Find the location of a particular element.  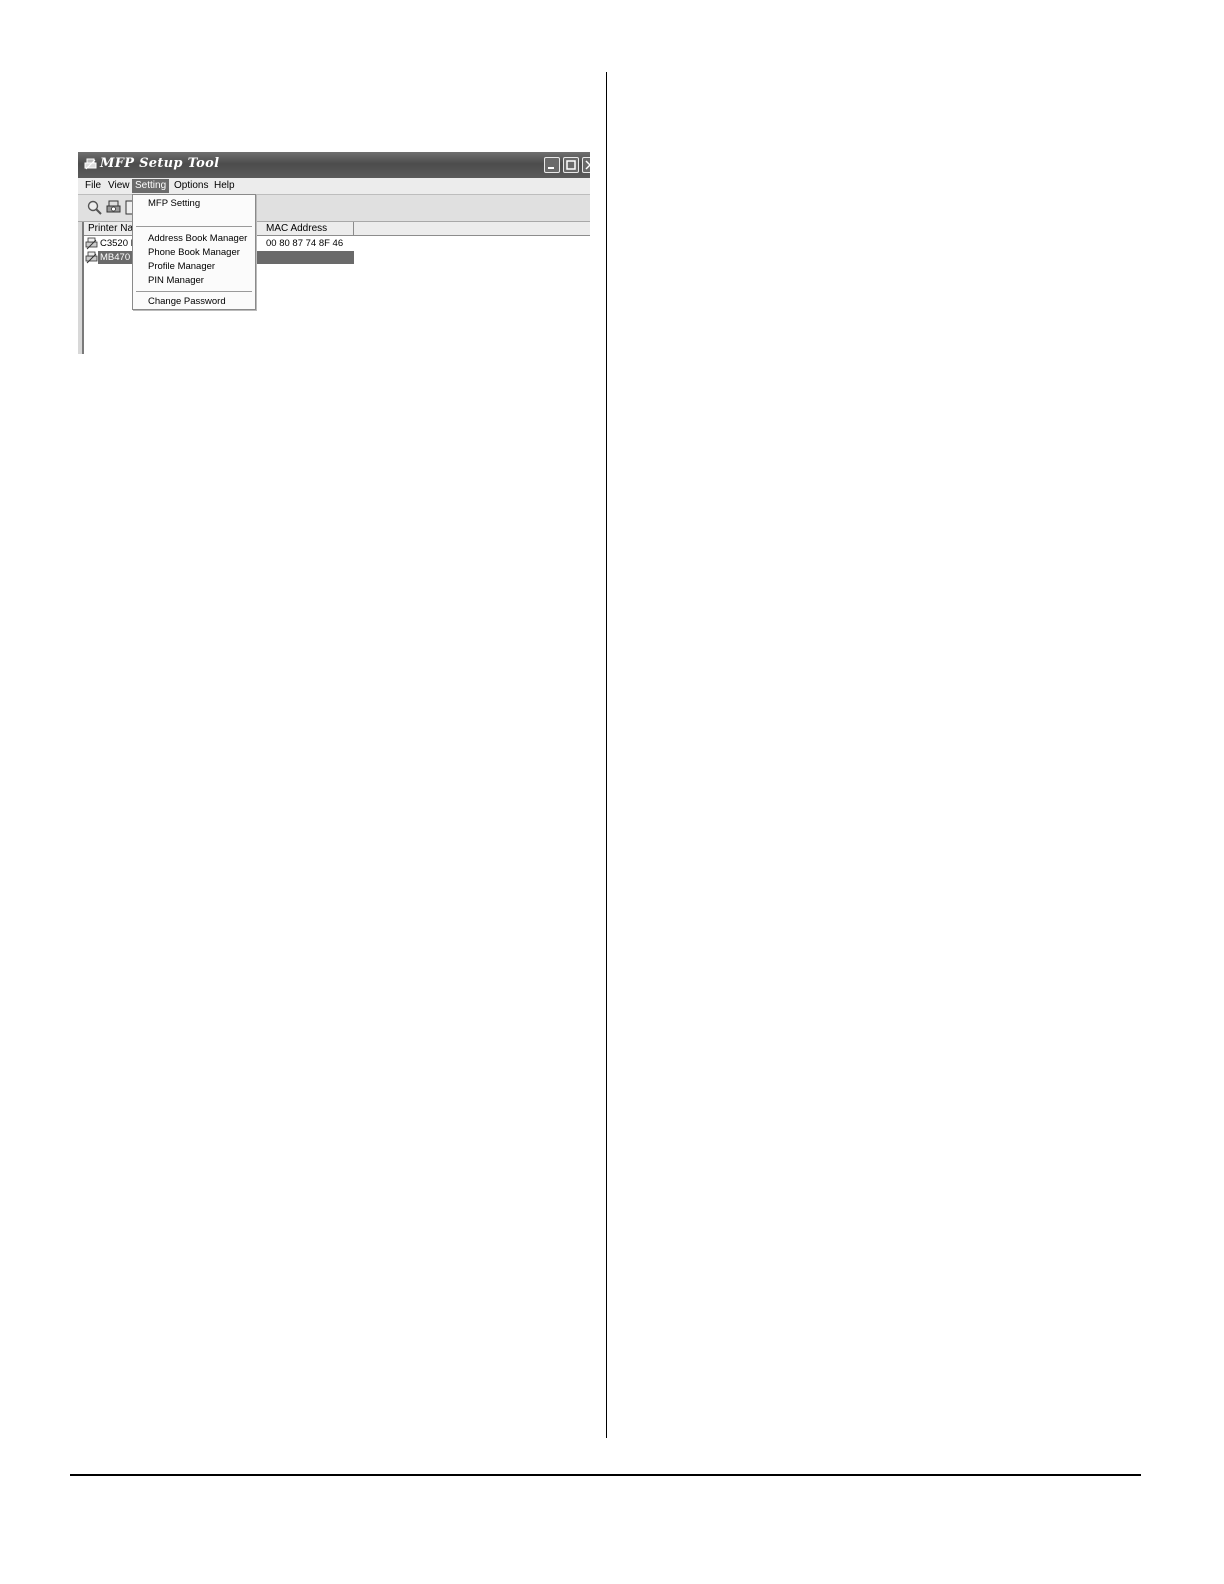

menu-options: Options is located at coordinates (191, 186).